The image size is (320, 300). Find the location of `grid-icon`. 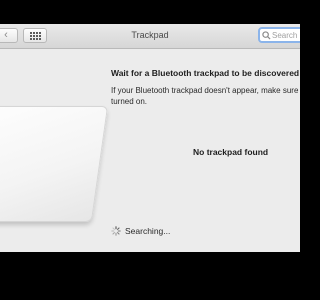

grid-icon is located at coordinates (35, 35).